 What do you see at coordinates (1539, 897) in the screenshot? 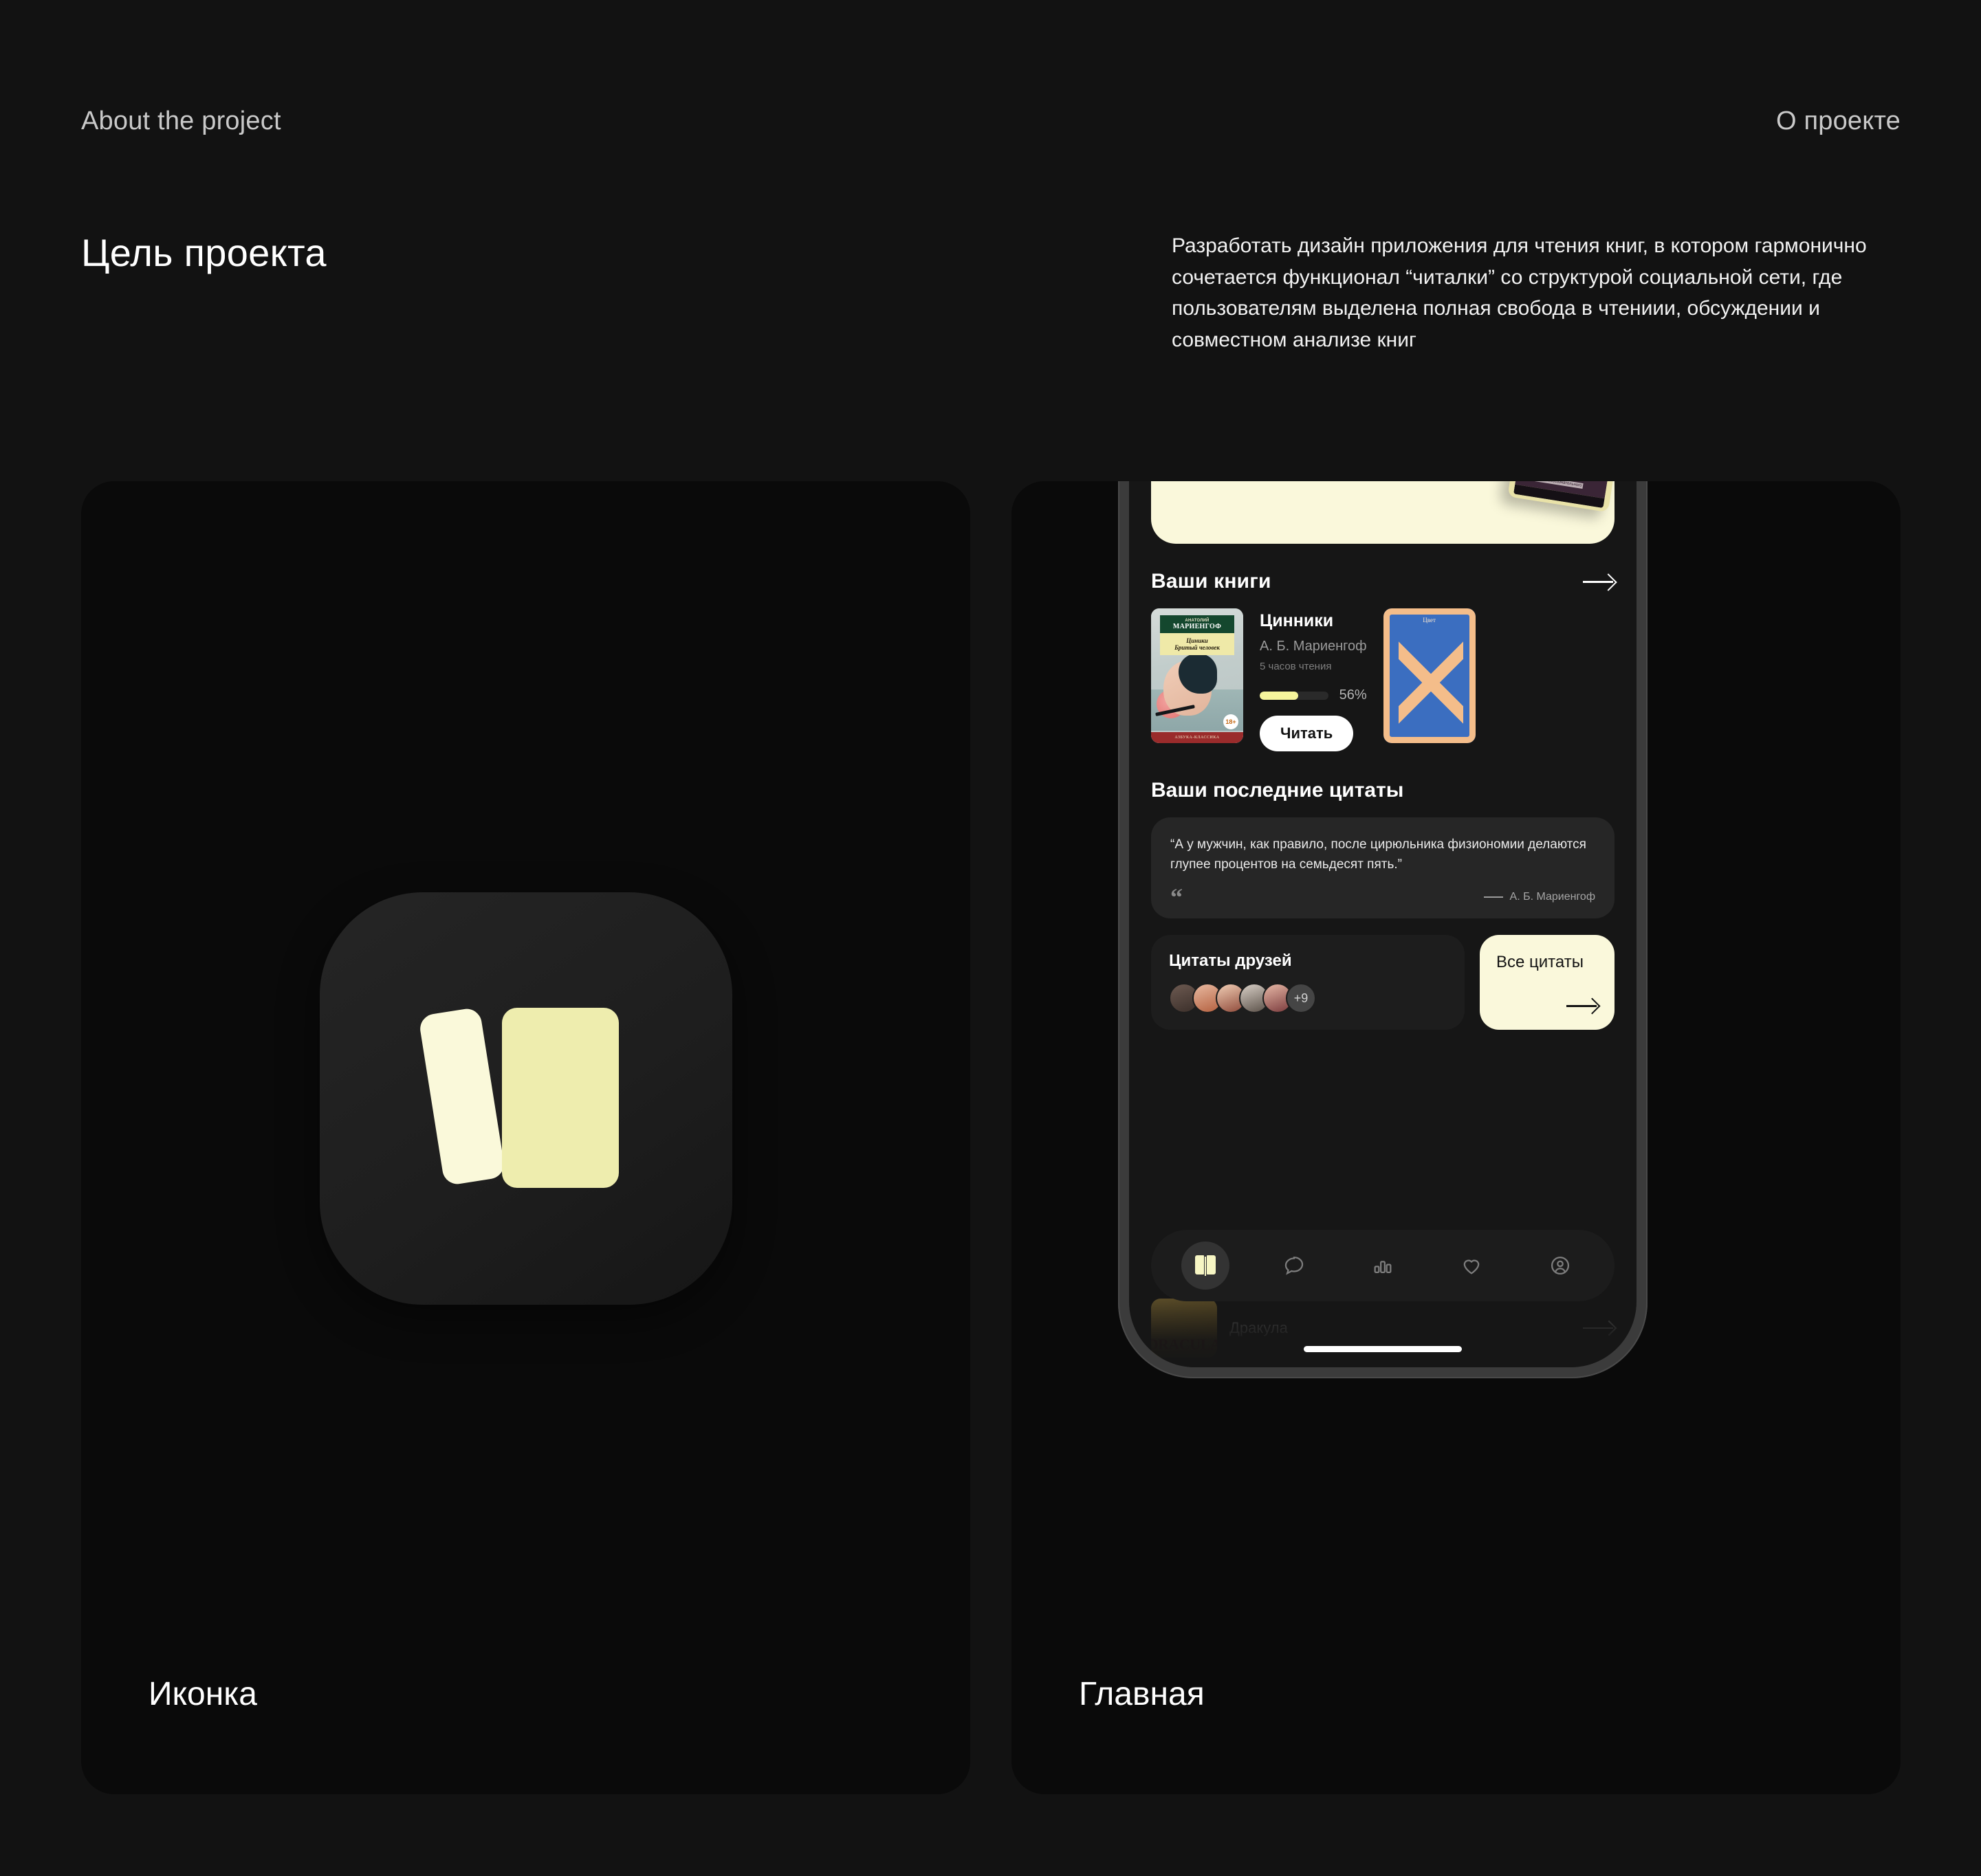
I see `quote-author: А. Б. Мариенгоф` at bounding box center [1539, 897].